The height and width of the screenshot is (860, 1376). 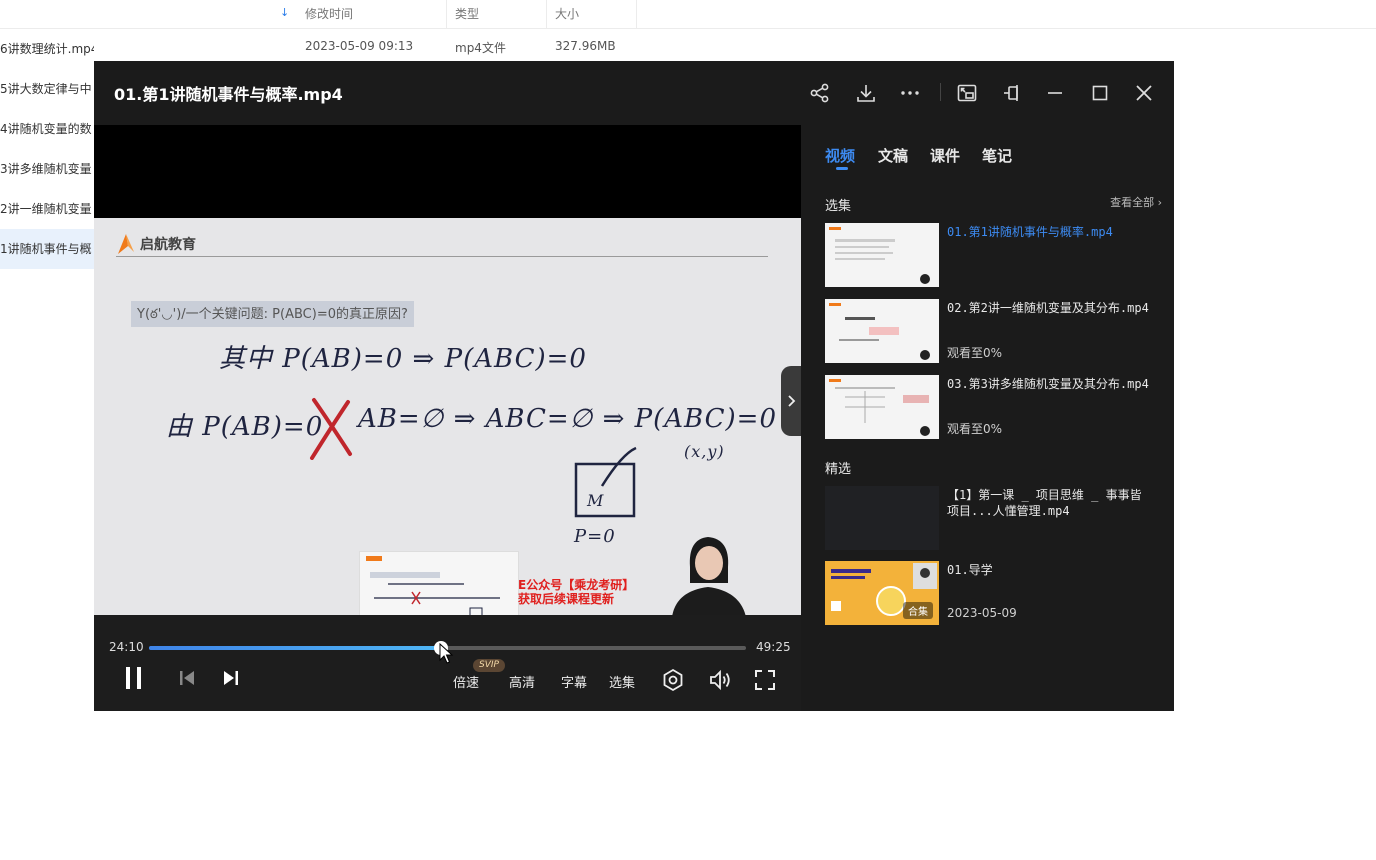 I want to click on featured-section-title: 精选, so click(x=838, y=469).